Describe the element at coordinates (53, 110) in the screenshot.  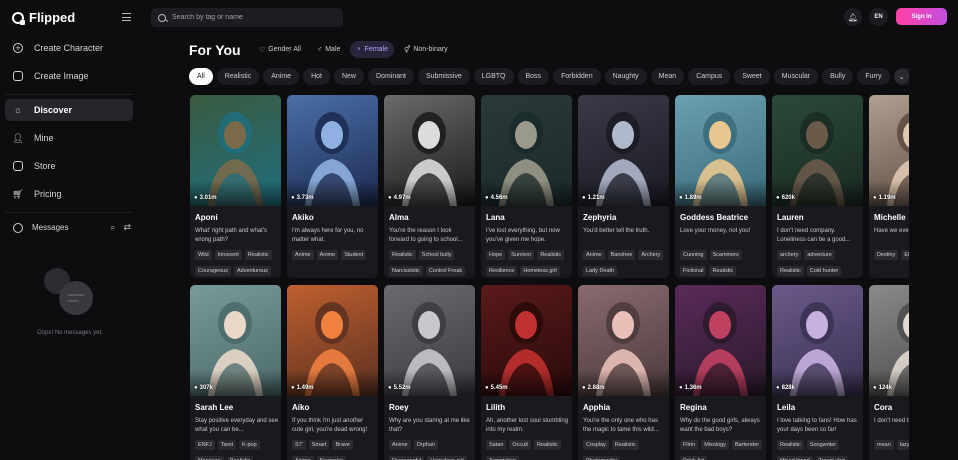
I see `sidebar-item-label: Discover` at that location.